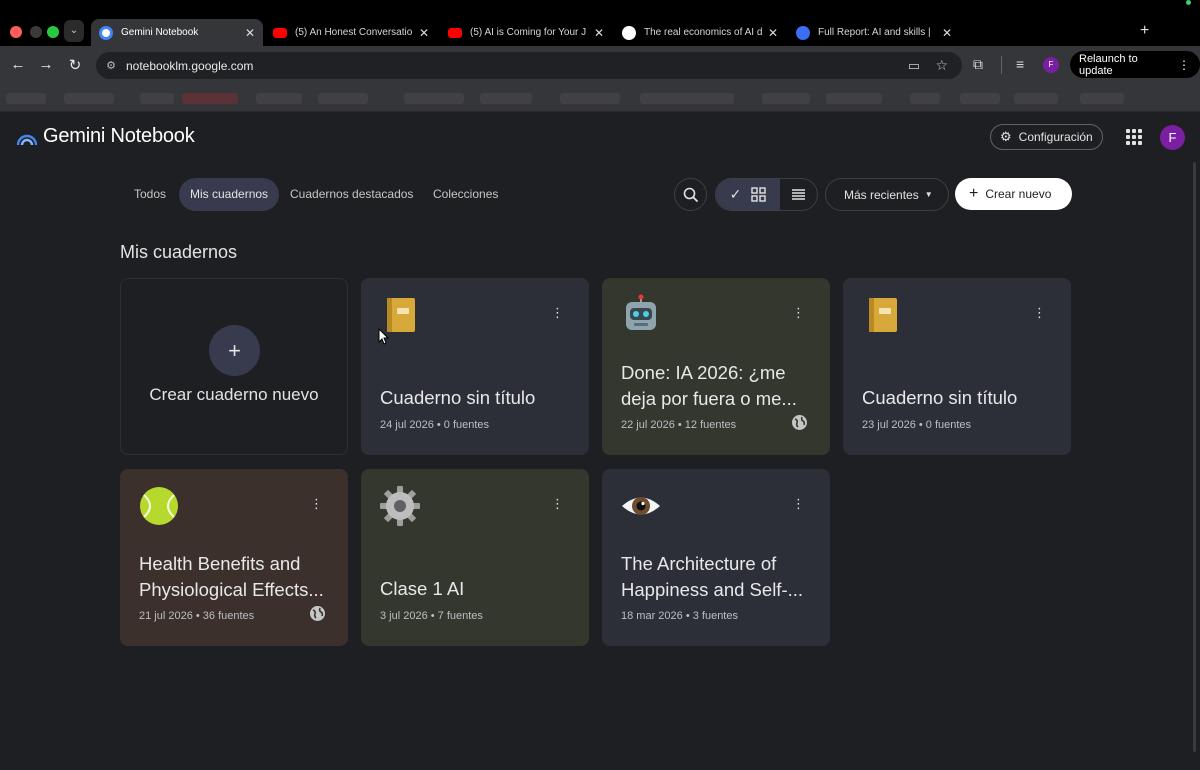 This screenshot has width=1200, height=770. Describe the element at coordinates (1134, 137) in the screenshot. I see `google-apps-grid-icon` at that location.